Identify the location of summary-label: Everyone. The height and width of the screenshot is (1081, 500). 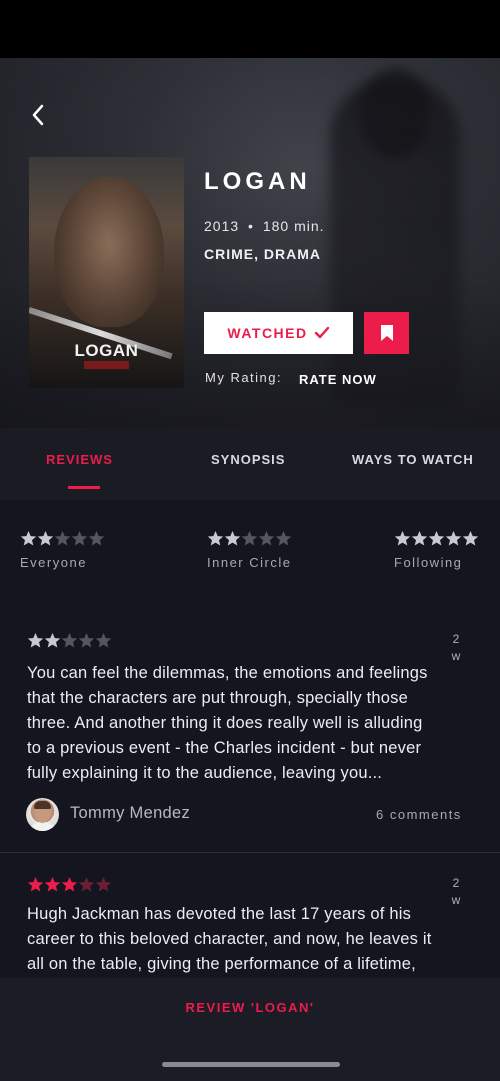
(53, 562).